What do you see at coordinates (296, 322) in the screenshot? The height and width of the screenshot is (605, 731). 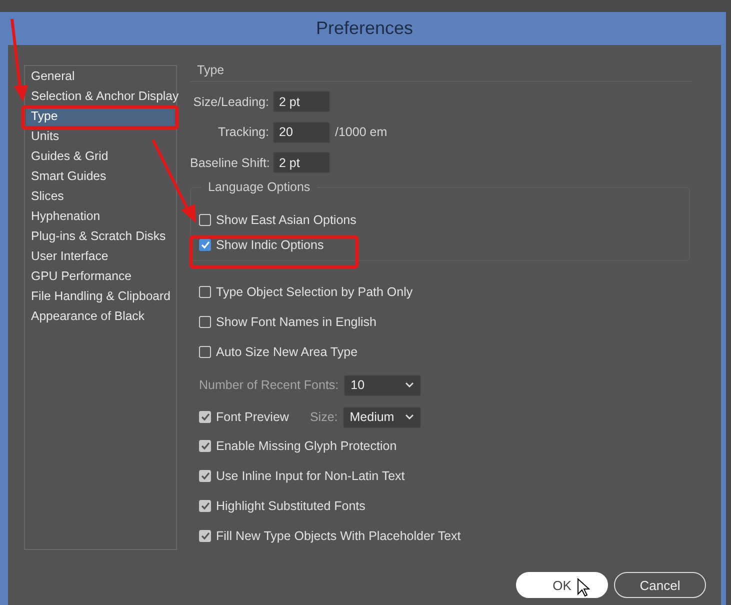 I see `checkbox-label: Show Font Names in English` at bounding box center [296, 322].